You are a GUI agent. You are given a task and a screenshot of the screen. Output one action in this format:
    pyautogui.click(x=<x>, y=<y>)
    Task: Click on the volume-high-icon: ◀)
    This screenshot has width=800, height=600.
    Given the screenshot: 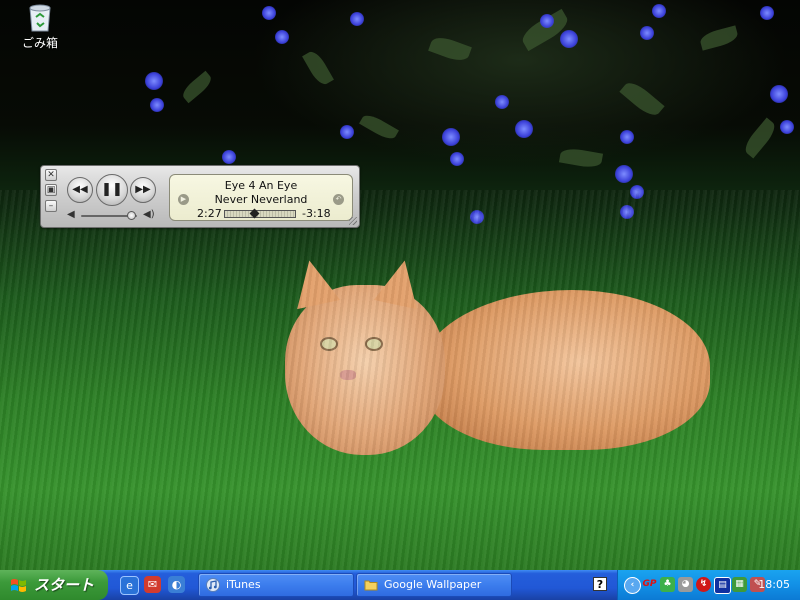 What is the action you would take?
    pyautogui.click(x=149, y=214)
    